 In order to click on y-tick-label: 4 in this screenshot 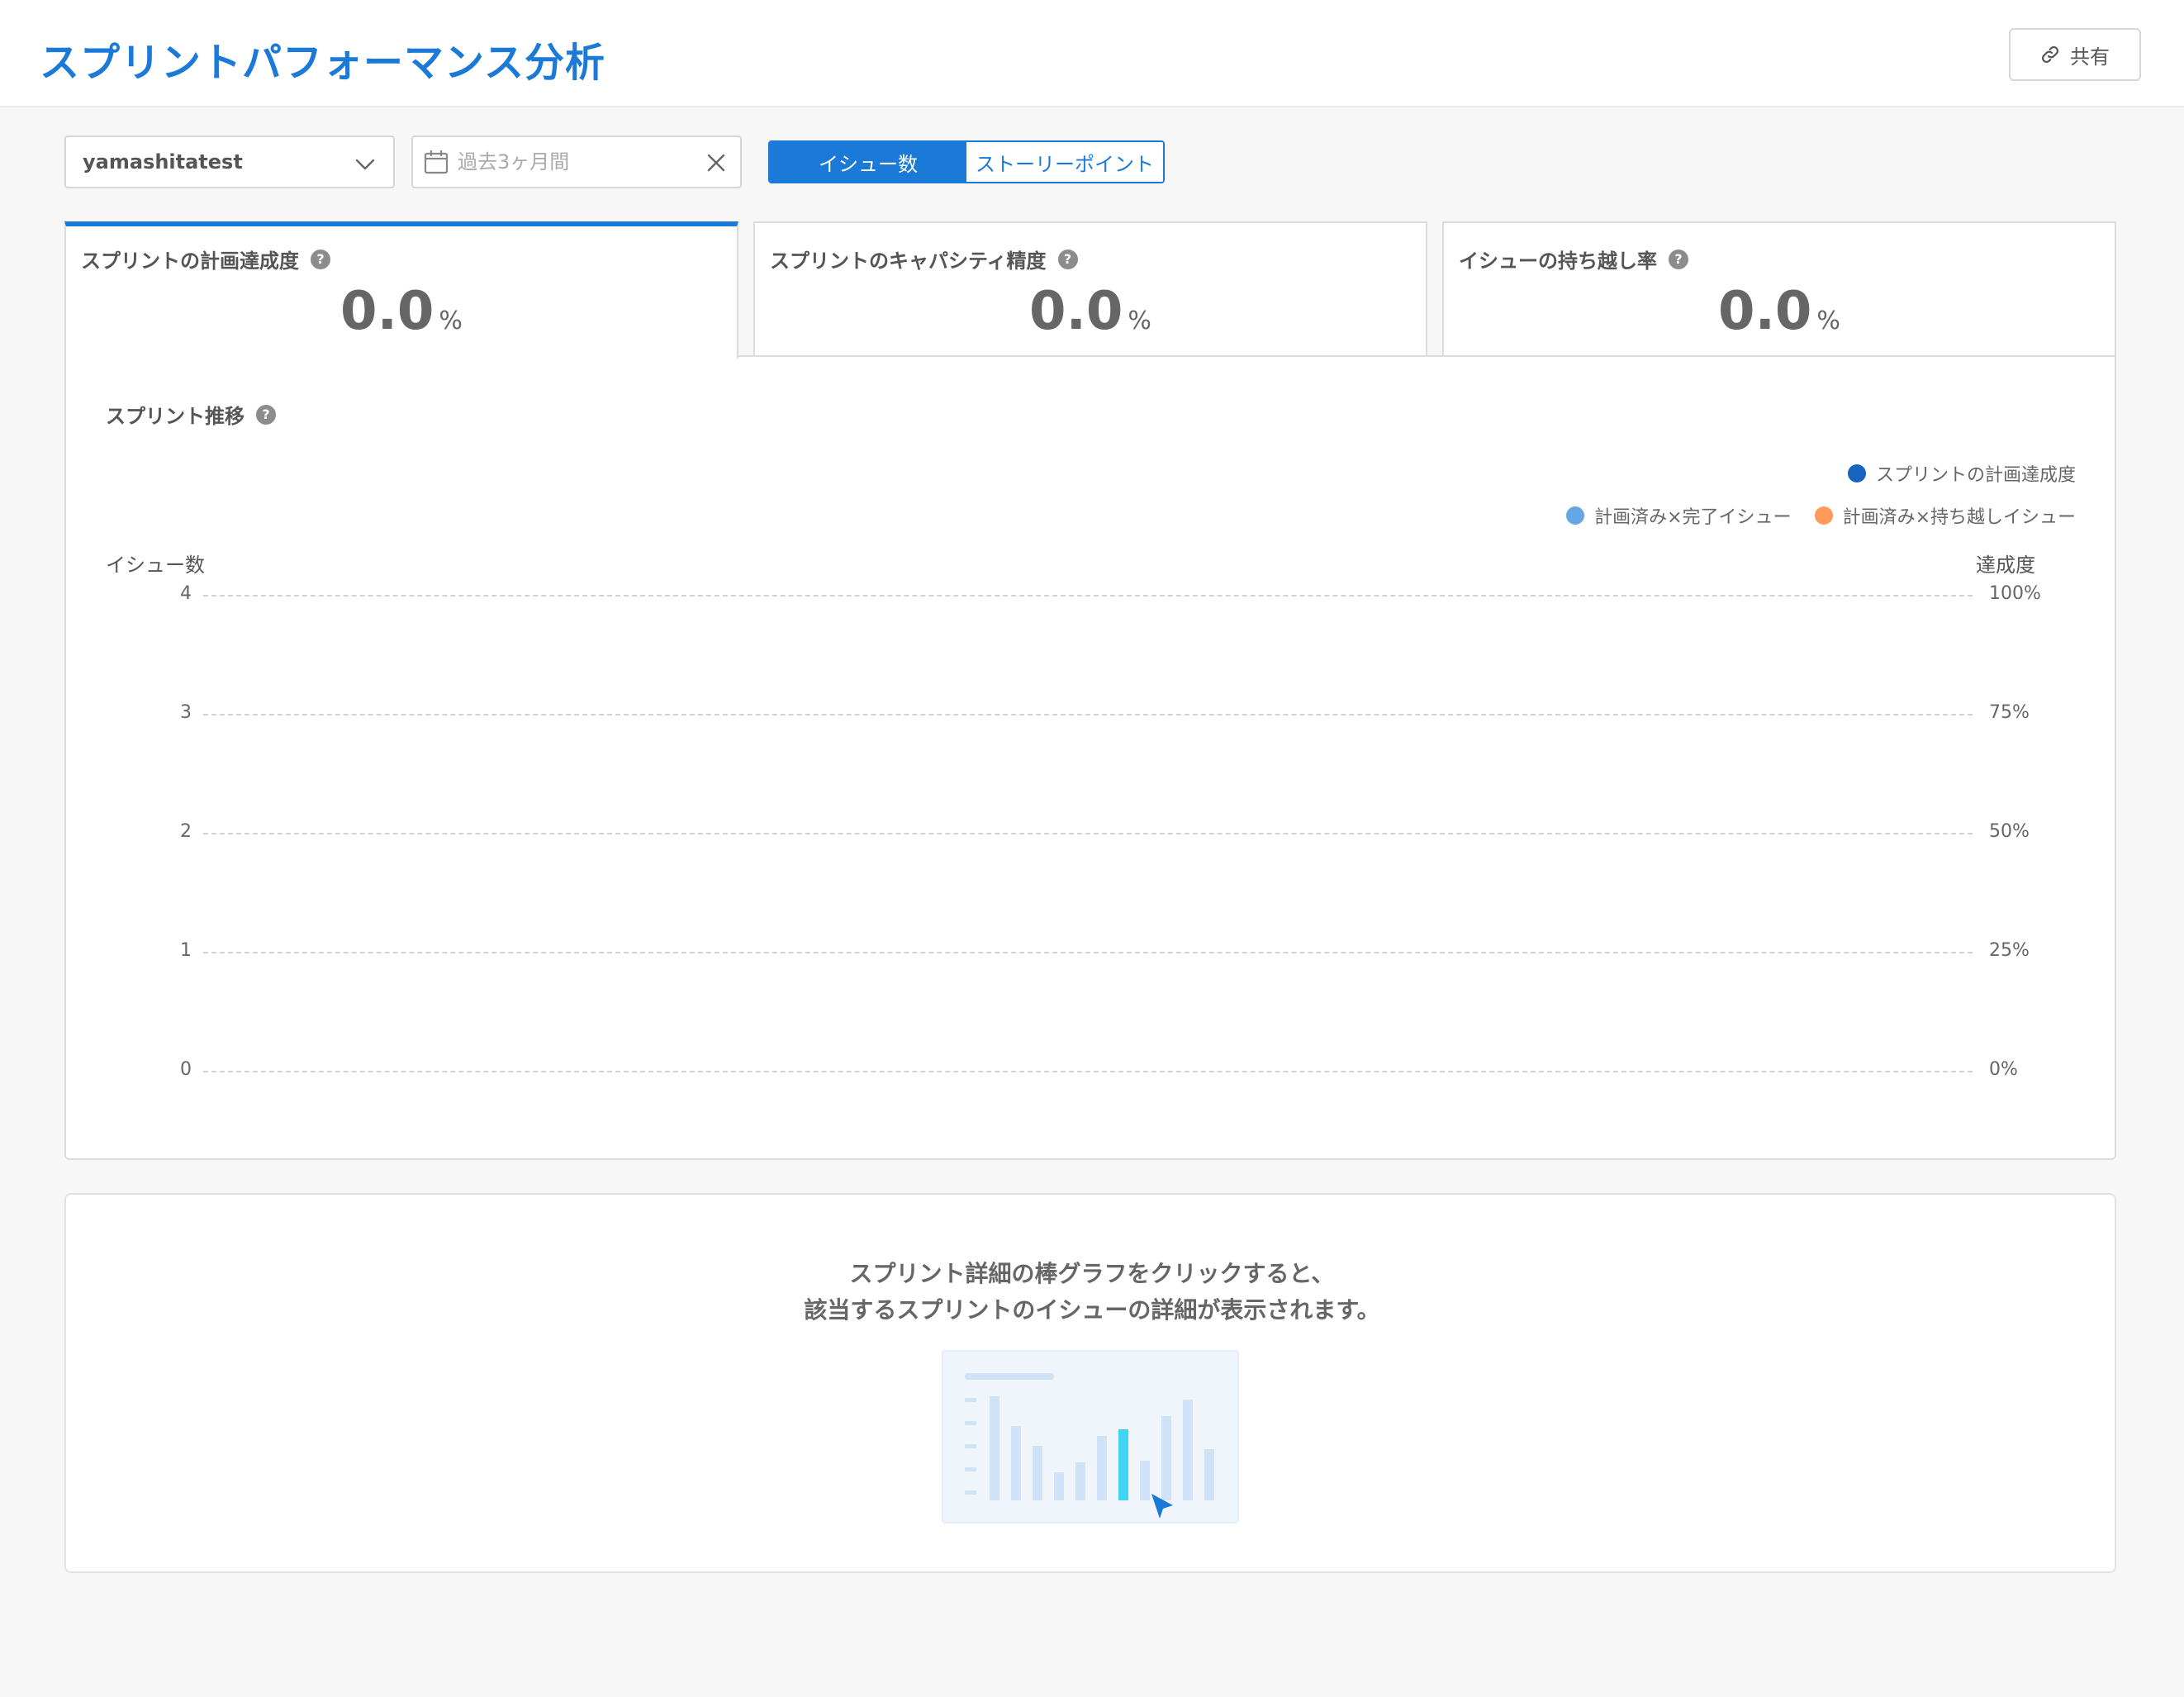, I will do `click(186, 593)`.